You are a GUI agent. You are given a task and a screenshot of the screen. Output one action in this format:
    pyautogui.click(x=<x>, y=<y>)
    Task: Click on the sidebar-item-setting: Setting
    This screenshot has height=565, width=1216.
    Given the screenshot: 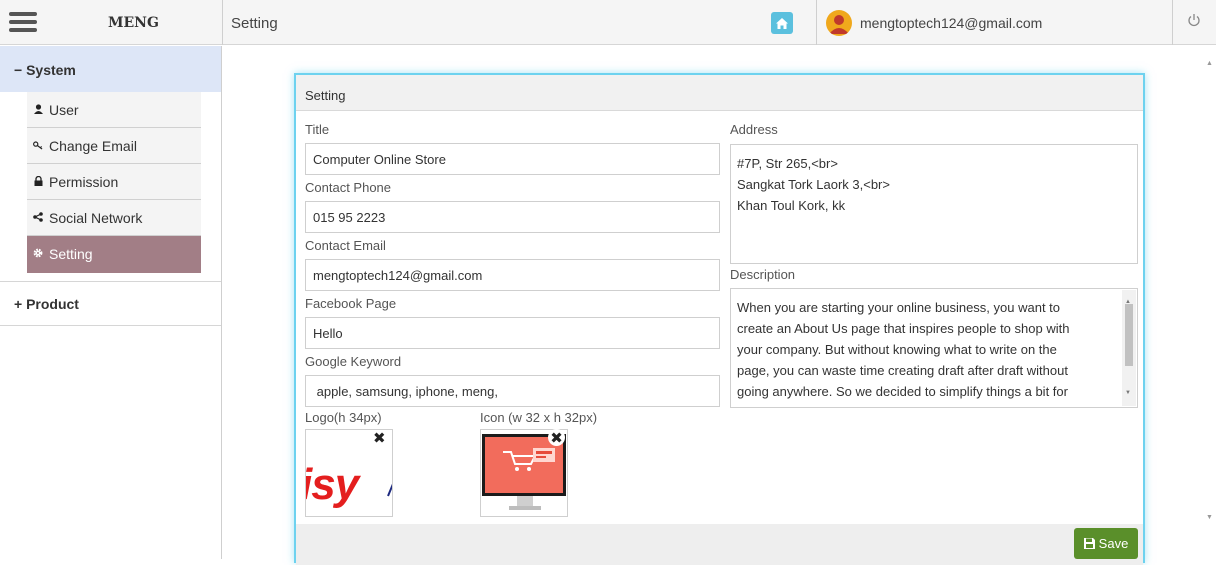 What is the action you would take?
    pyautogui.click(x=114, y=254)
    